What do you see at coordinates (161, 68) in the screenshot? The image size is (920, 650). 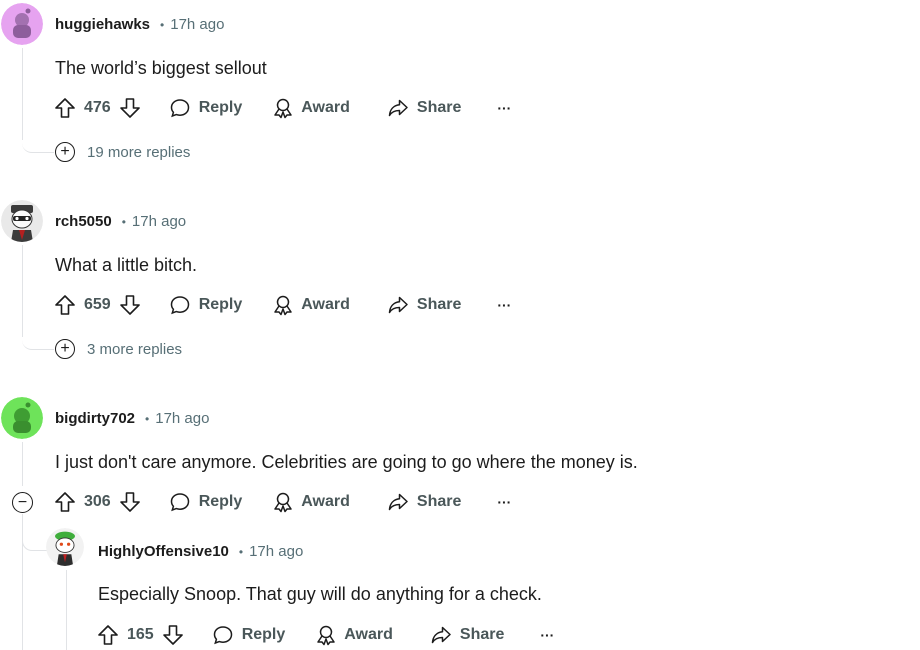 I see `comment-body: The world’s biggest sellout` at bounding box center [161, 68].